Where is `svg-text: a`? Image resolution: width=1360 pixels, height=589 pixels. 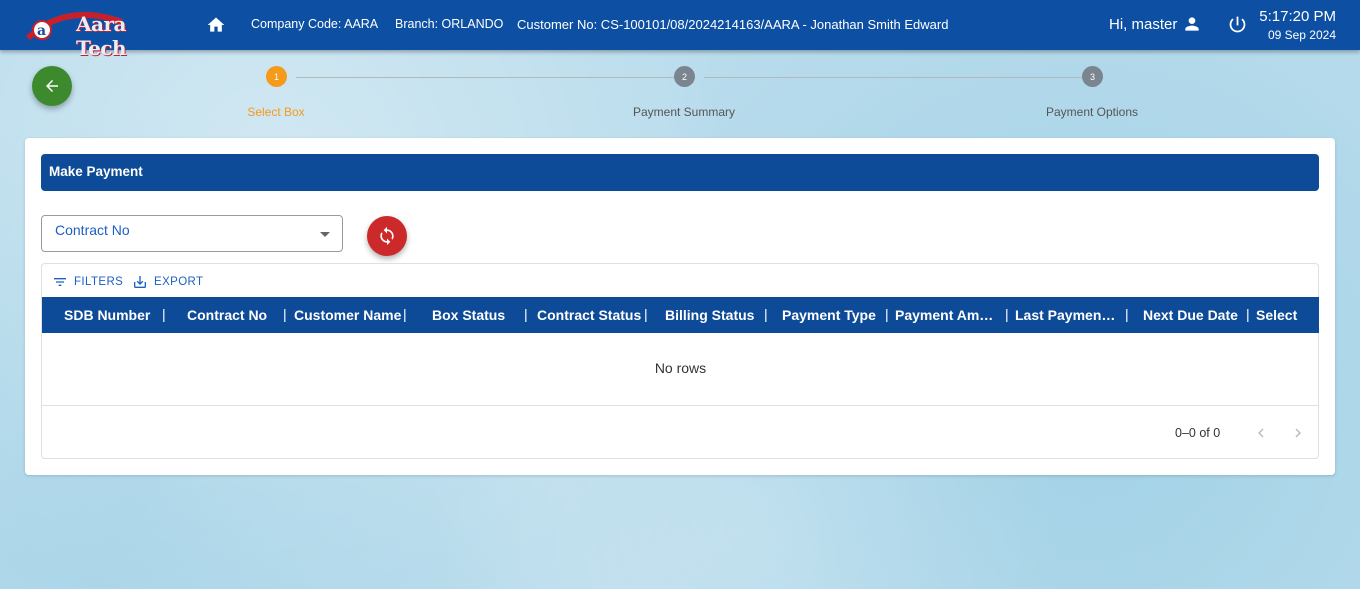
svg-text: a is located at coordinates (41, 31).